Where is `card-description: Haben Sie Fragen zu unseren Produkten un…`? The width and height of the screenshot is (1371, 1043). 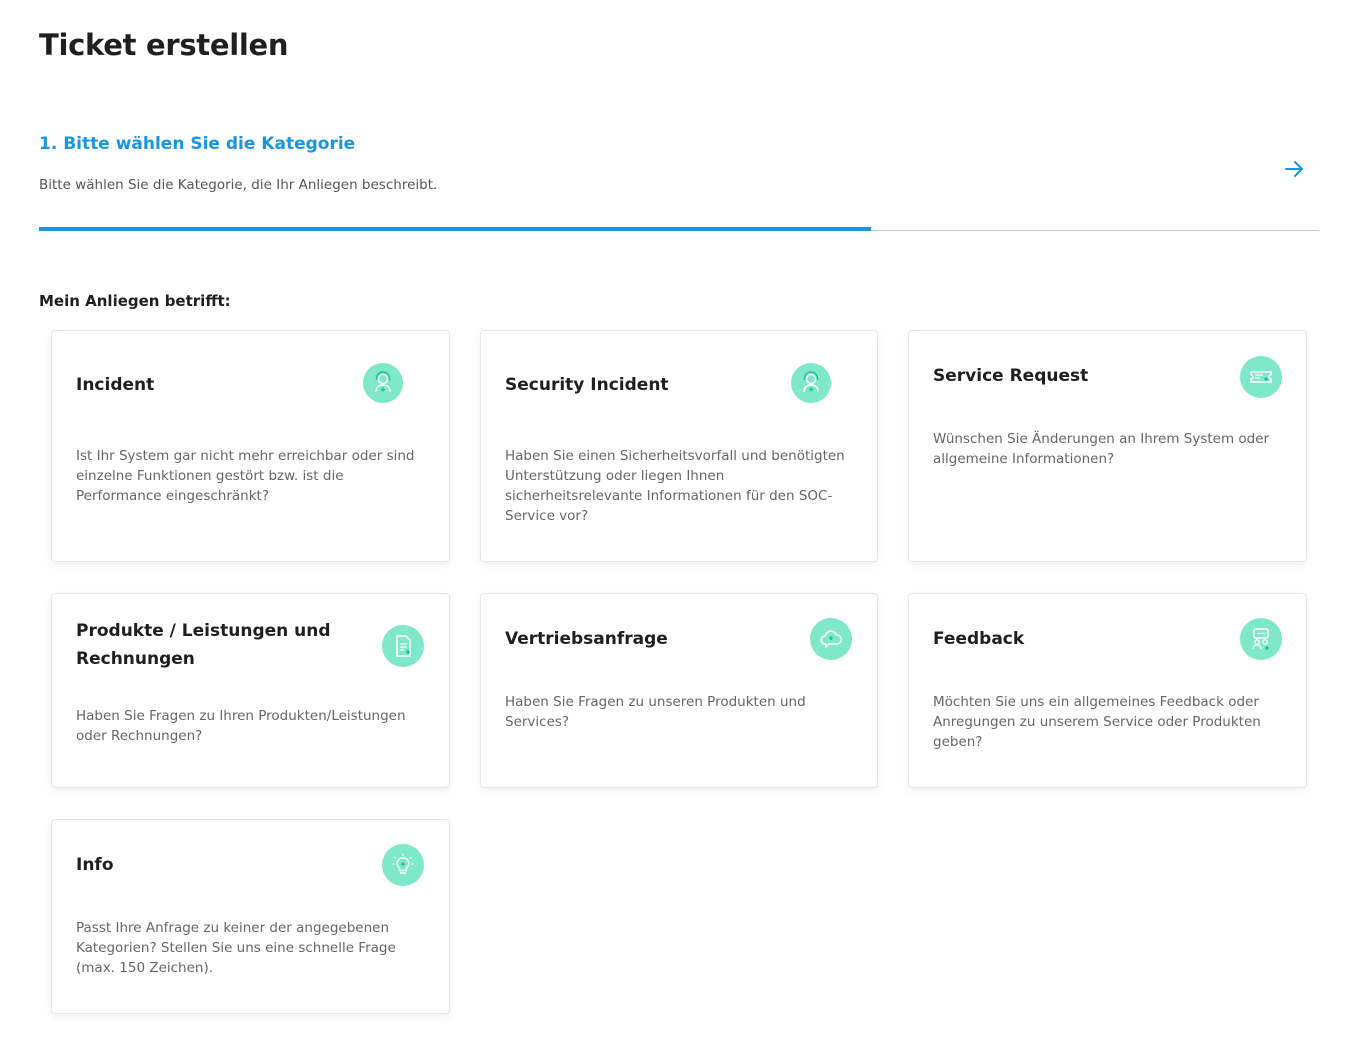 card-description: Haben Sie Fragen zu unseren Produkten un… is located at coordinates (655, 712).